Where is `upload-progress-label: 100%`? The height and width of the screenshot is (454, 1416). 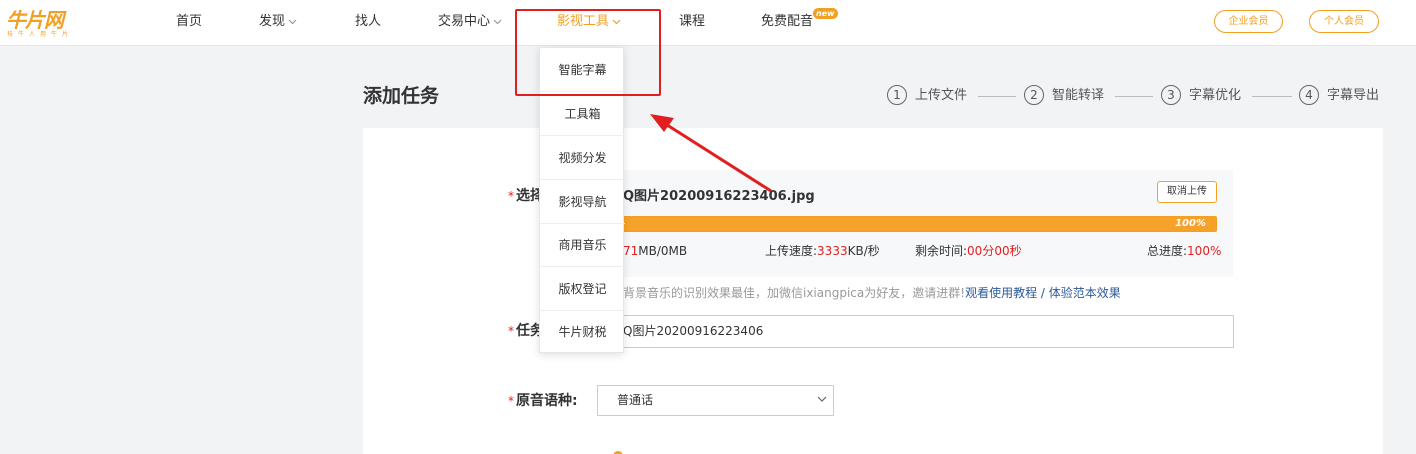 upload-progress-label: 100% is located at coordinates (1190, 223).